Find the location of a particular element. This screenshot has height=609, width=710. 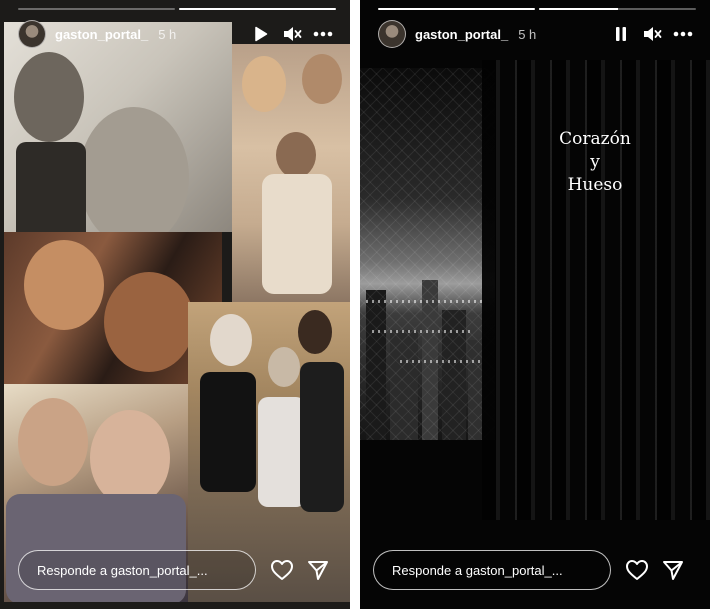

collage-photo-family is located at coordinates (291, 173).